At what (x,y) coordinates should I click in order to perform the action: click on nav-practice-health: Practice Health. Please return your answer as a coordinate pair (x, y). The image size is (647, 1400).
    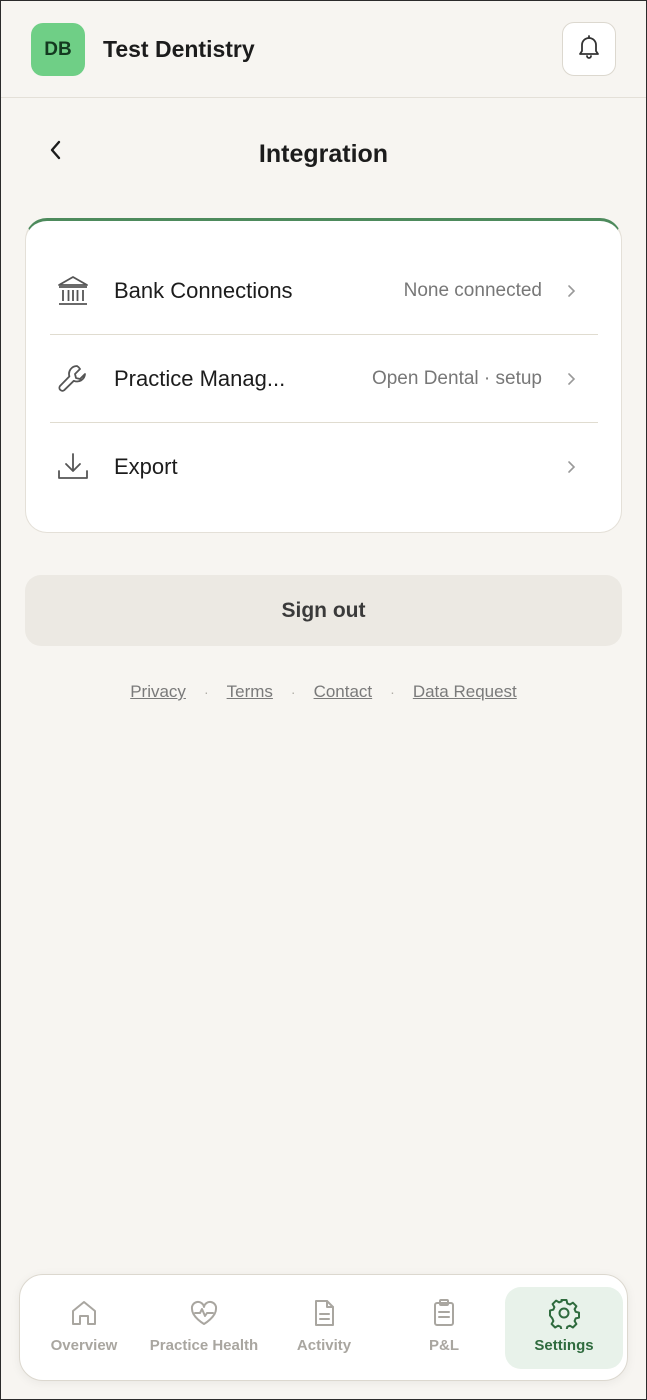
    Looking at the image, I should click on (204, 1328).